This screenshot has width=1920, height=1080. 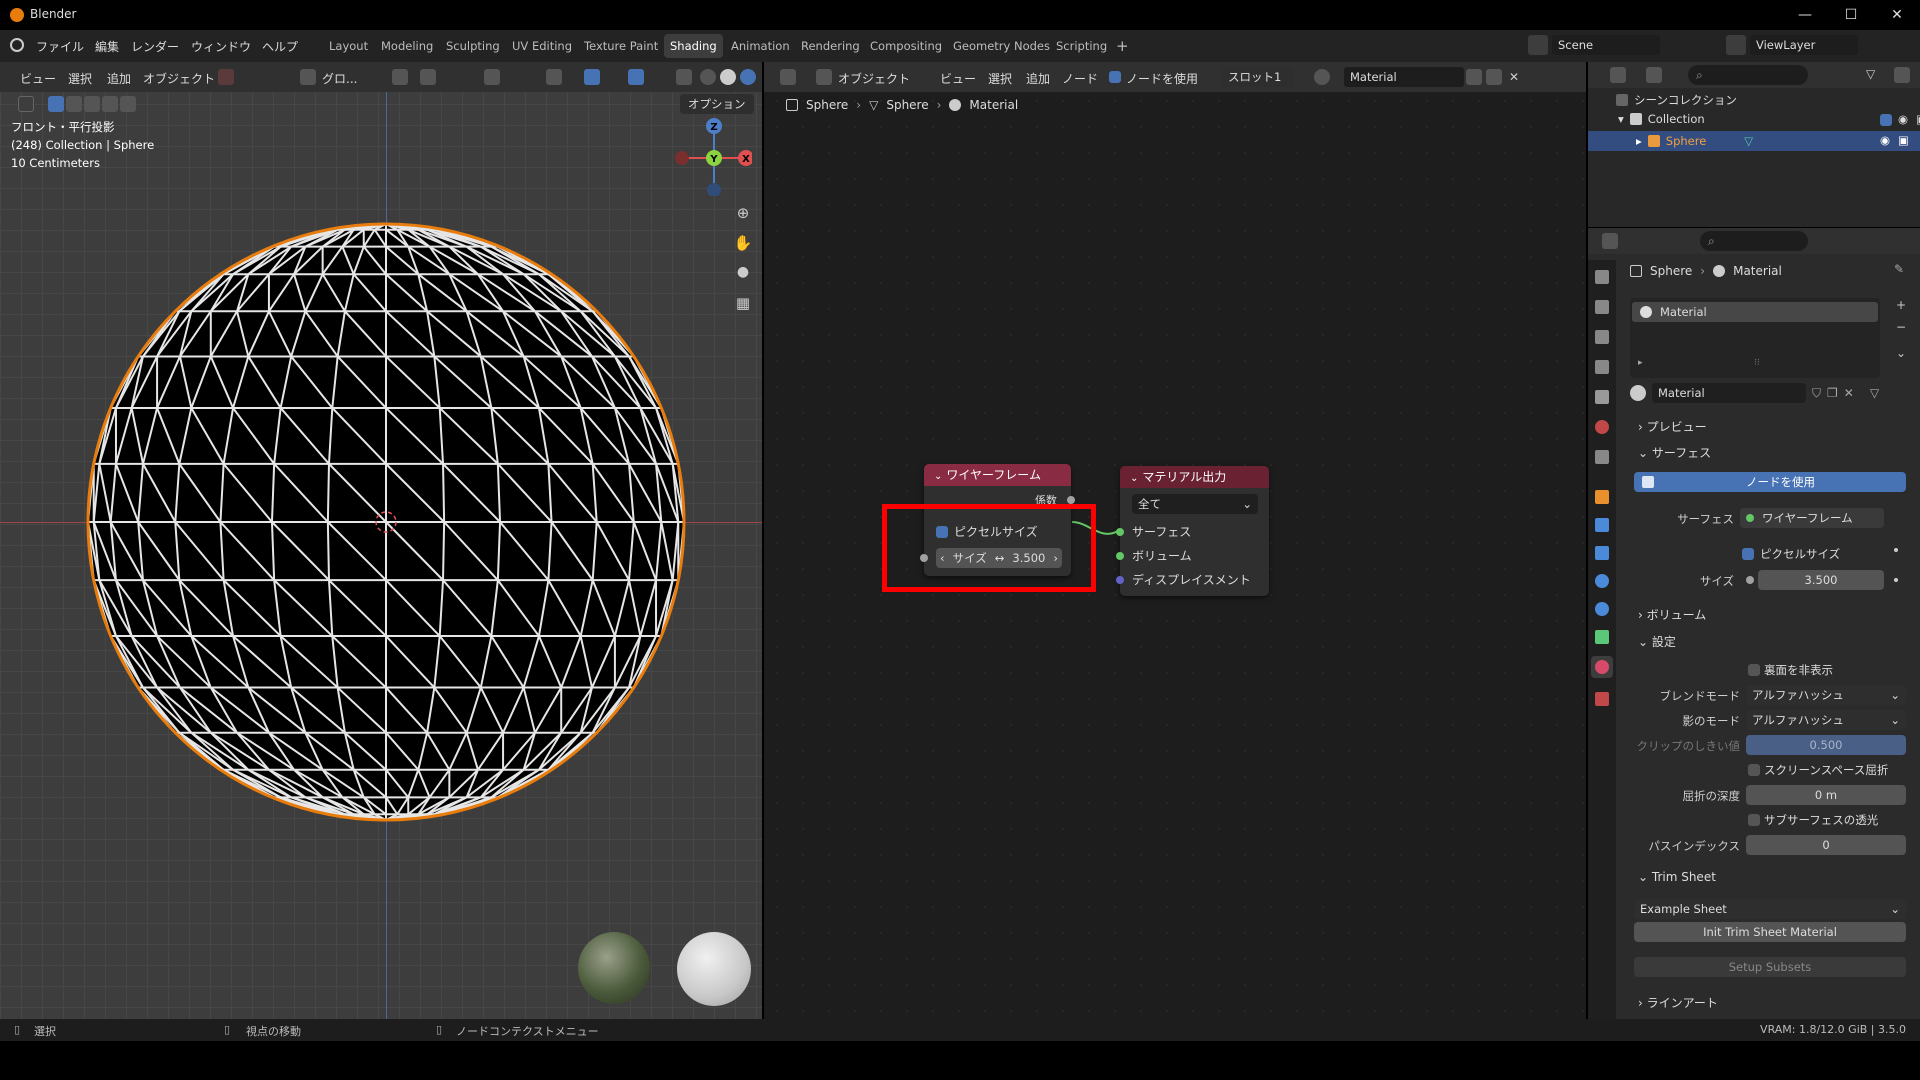 I want to click on select-mode-invert-icon, so click(x=110, y=104).